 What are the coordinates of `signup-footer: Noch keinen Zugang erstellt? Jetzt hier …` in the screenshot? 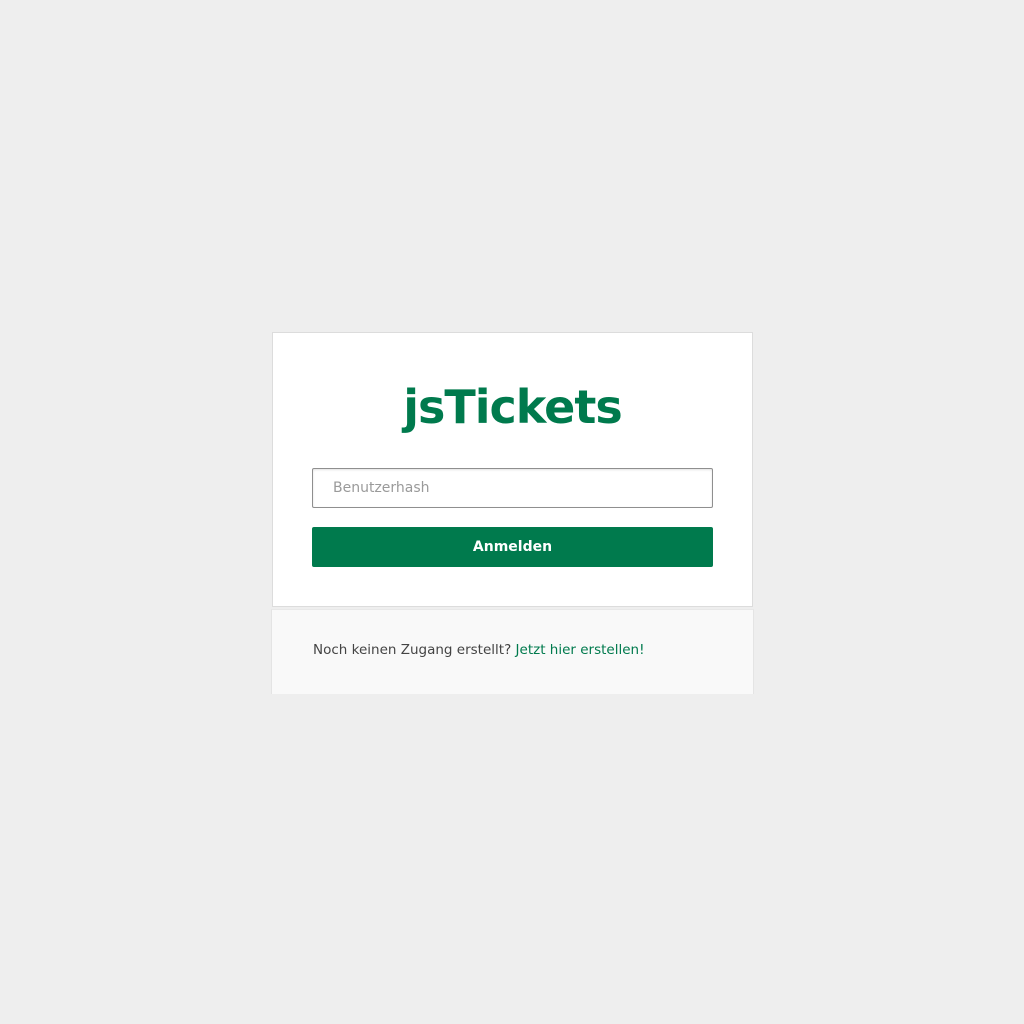 It's located at (512, 651).